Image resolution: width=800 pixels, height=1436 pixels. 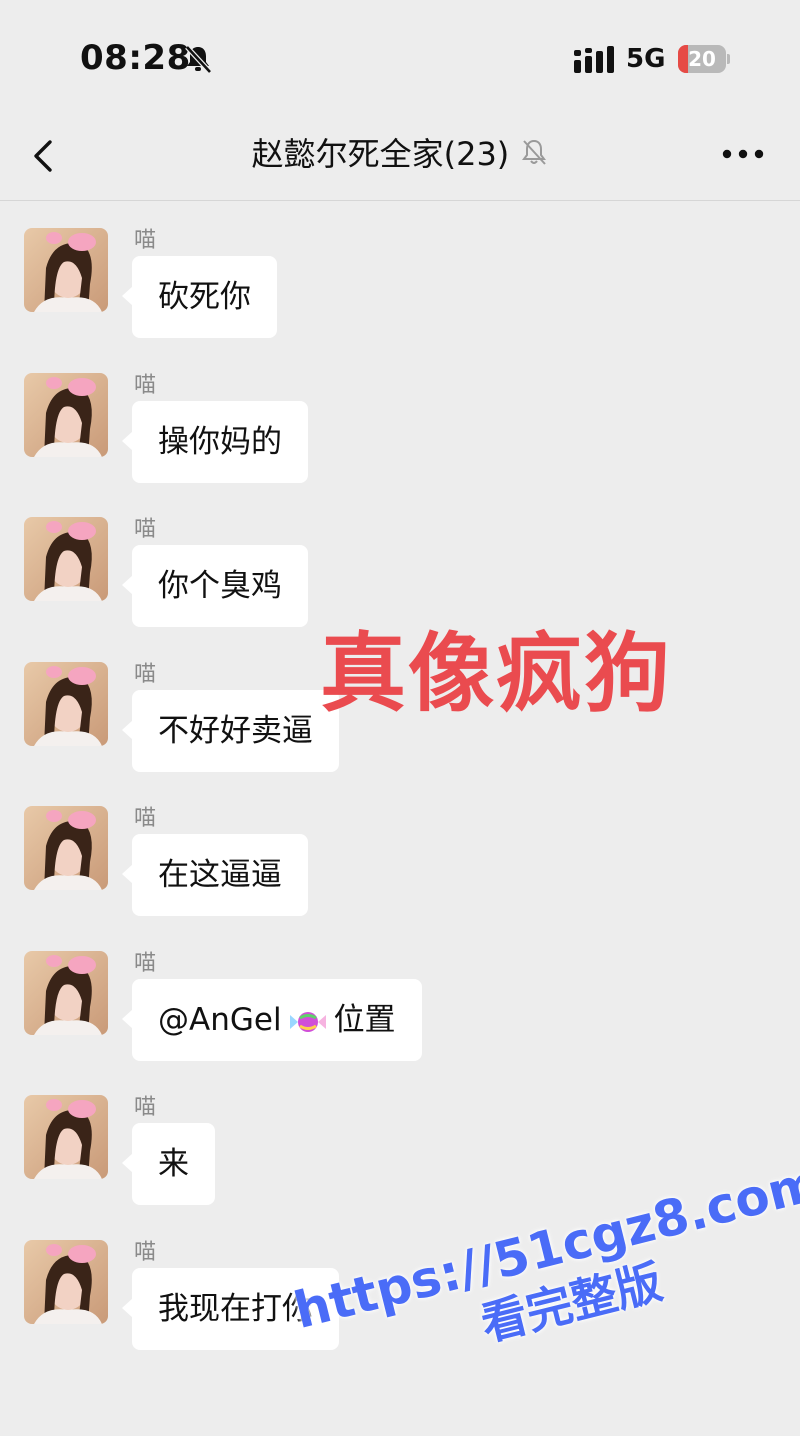 What do you see at coordinates (646, 59) in the screenshot?
I see `network-type: 5G` at bounding box center [646, 59].